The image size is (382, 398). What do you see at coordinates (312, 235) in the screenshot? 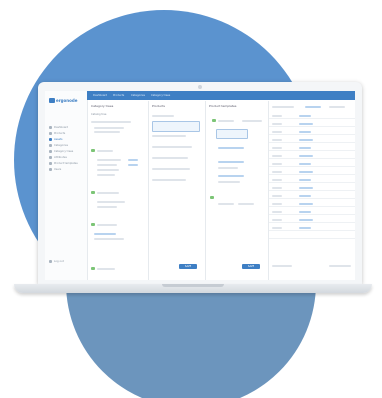
I see `table-row` at bounding box center [312, 235].